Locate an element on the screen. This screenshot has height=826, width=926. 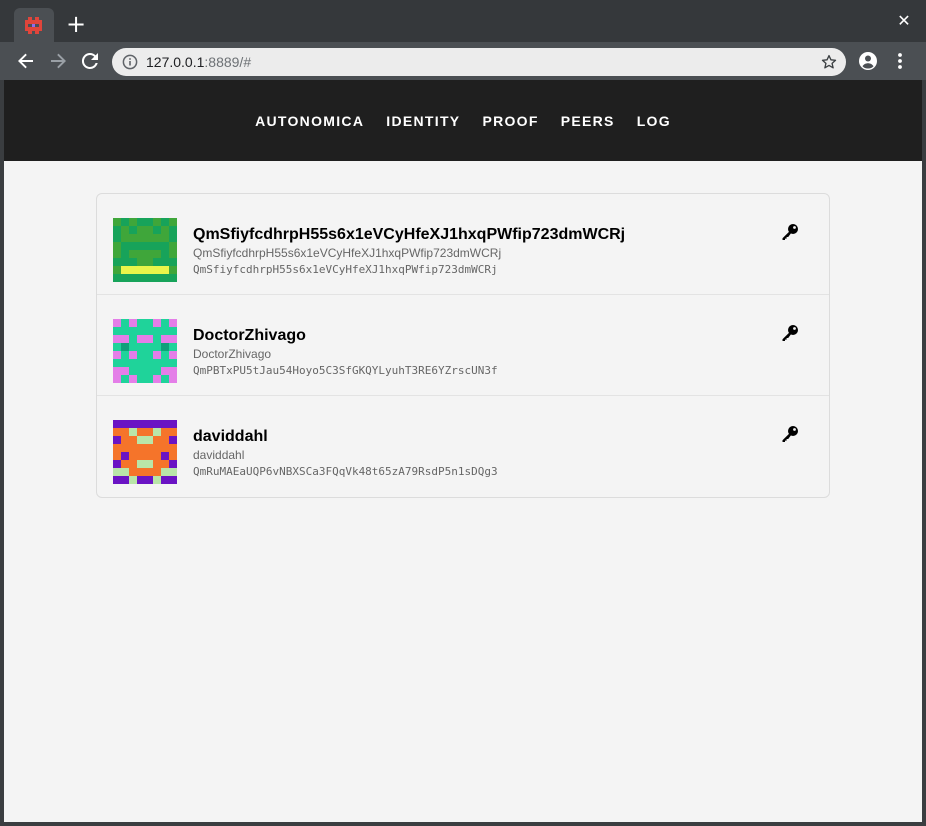
address-bar: 127.0.0.1:8889/# is located at coordinates (479, 62).